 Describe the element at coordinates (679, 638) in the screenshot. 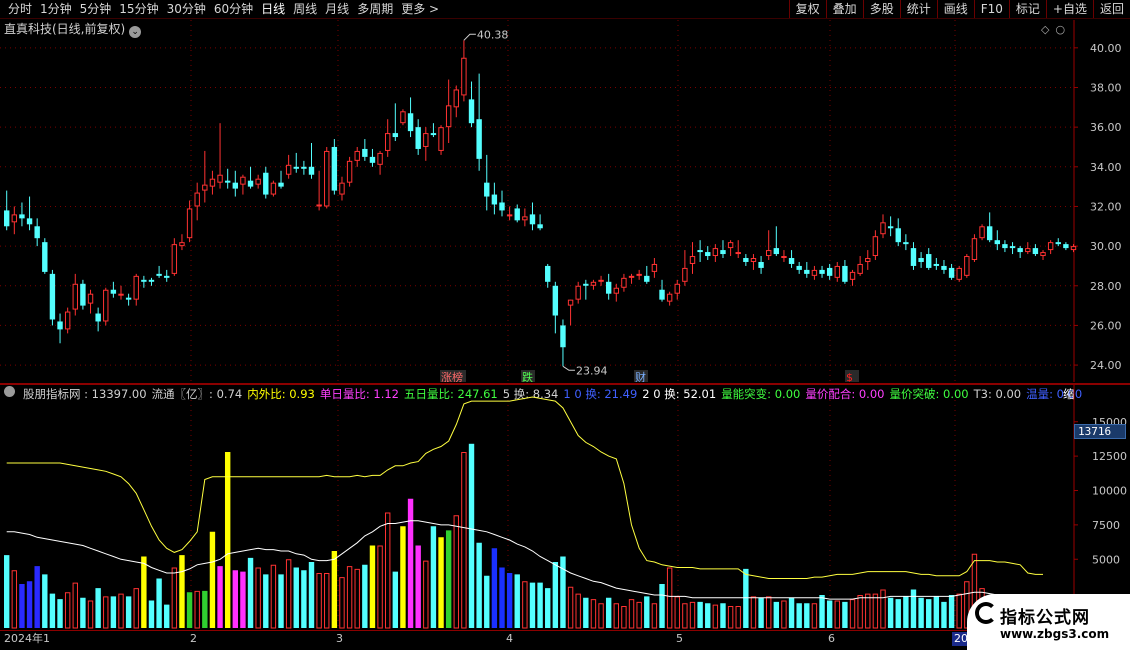

I see `date-label: 5` at that location.